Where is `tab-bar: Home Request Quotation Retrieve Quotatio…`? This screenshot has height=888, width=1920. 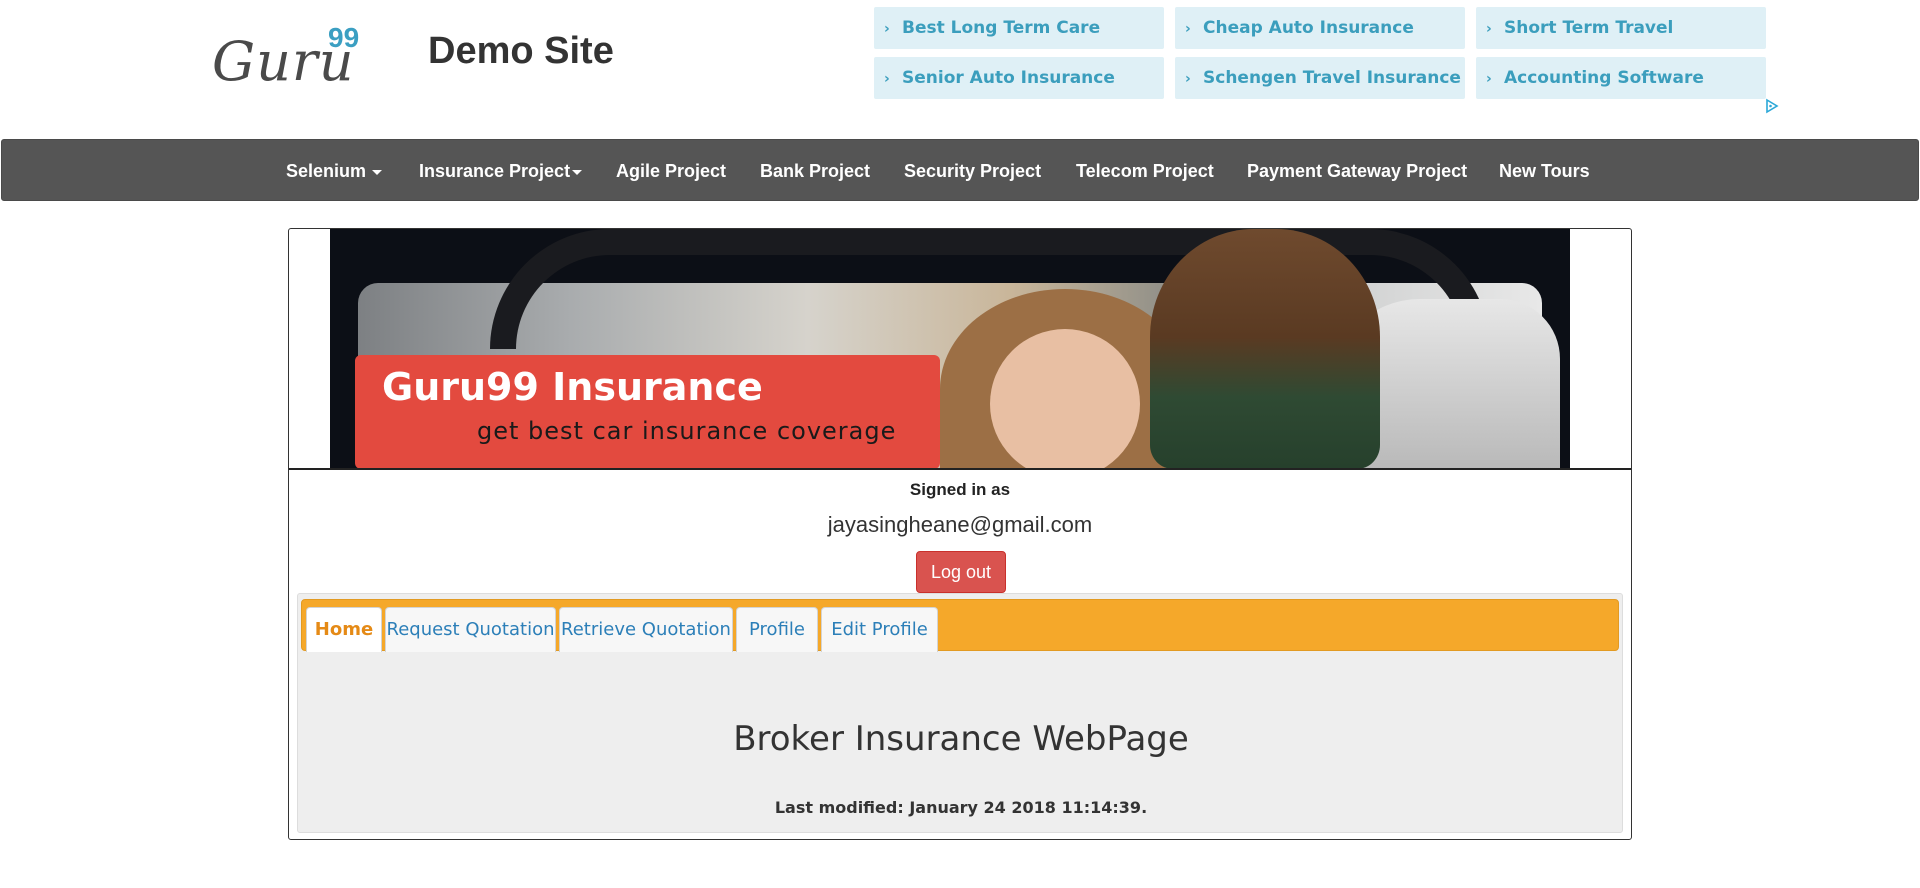
tab-bar: Home Request Quotation Retrieve Quotatio… is located at coordinates (960, 625).